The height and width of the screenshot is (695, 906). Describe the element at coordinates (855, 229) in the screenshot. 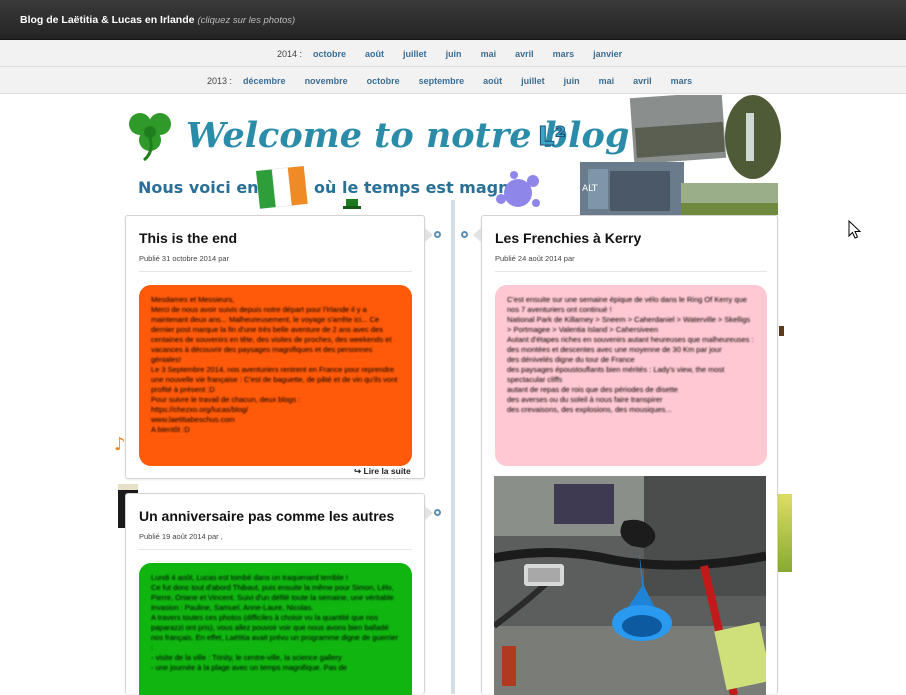

I see `mouse-cursor-icon` at that location.